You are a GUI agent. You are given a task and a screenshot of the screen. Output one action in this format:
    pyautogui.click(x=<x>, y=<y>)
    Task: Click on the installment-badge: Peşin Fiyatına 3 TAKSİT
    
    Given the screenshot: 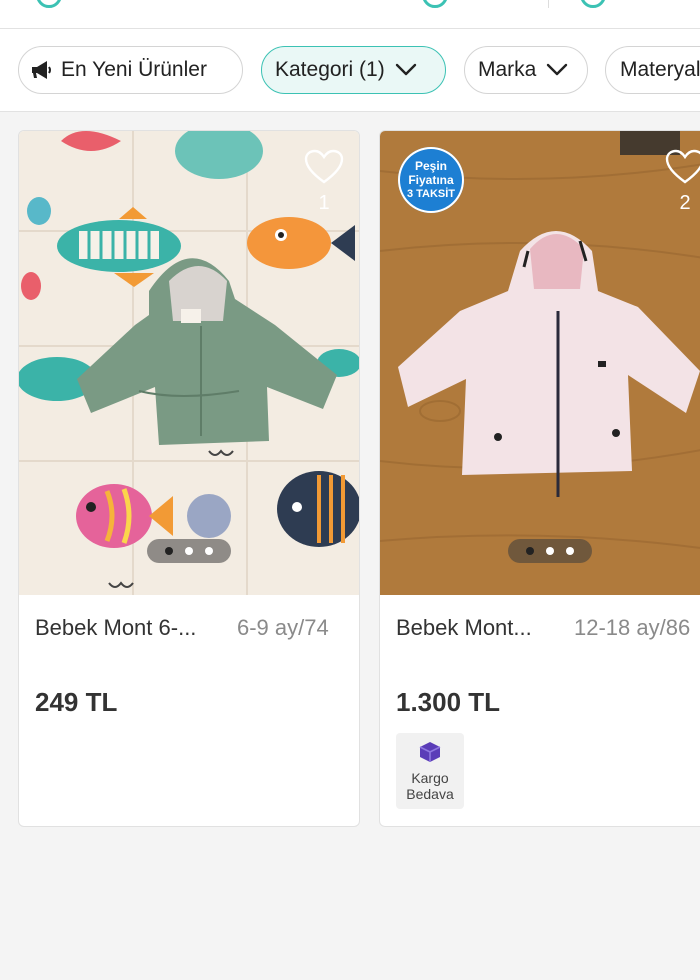 What is the action you would take?
    pyautogui.click(x=431, y=180)
    